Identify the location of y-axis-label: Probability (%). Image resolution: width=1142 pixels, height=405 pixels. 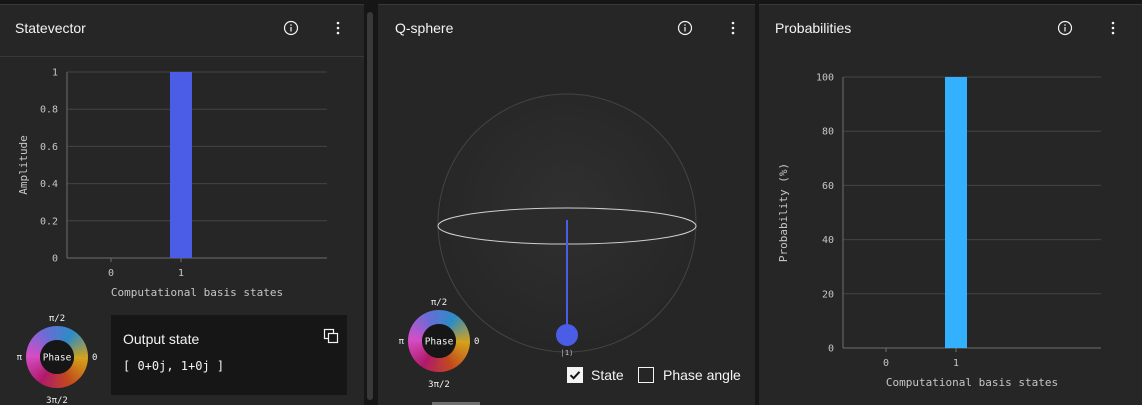
(783, 212).